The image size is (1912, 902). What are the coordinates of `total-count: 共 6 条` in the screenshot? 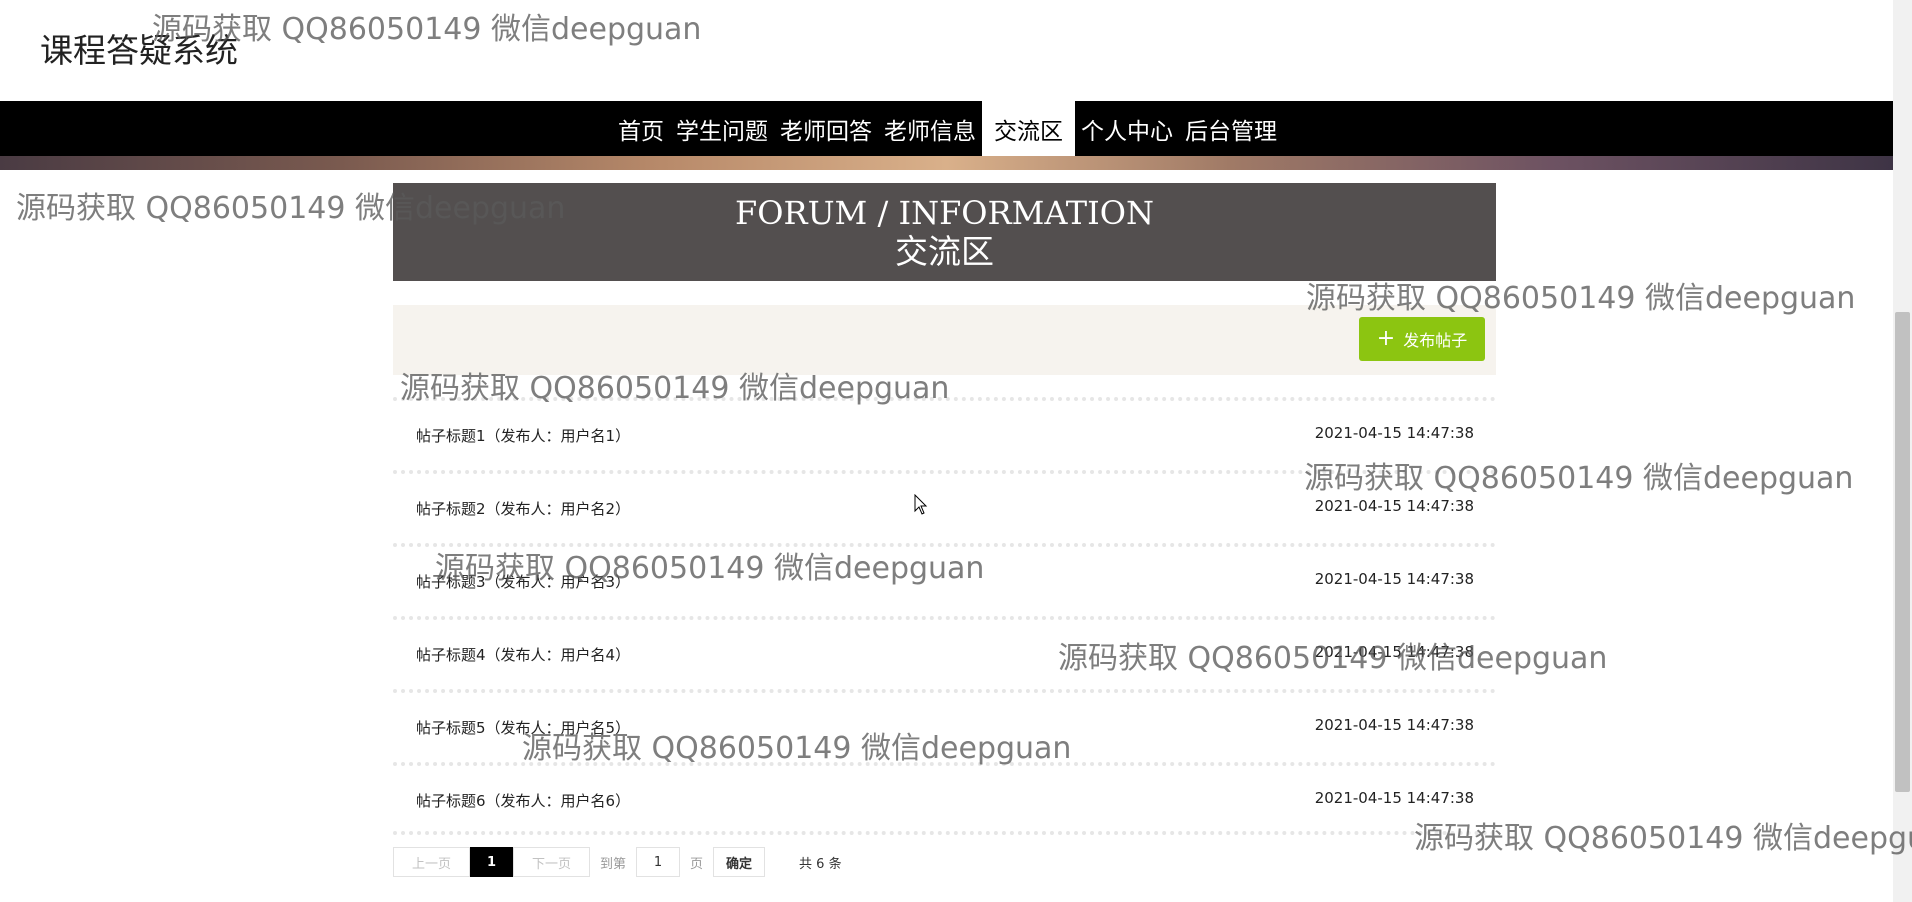 It's located at (820, 864).